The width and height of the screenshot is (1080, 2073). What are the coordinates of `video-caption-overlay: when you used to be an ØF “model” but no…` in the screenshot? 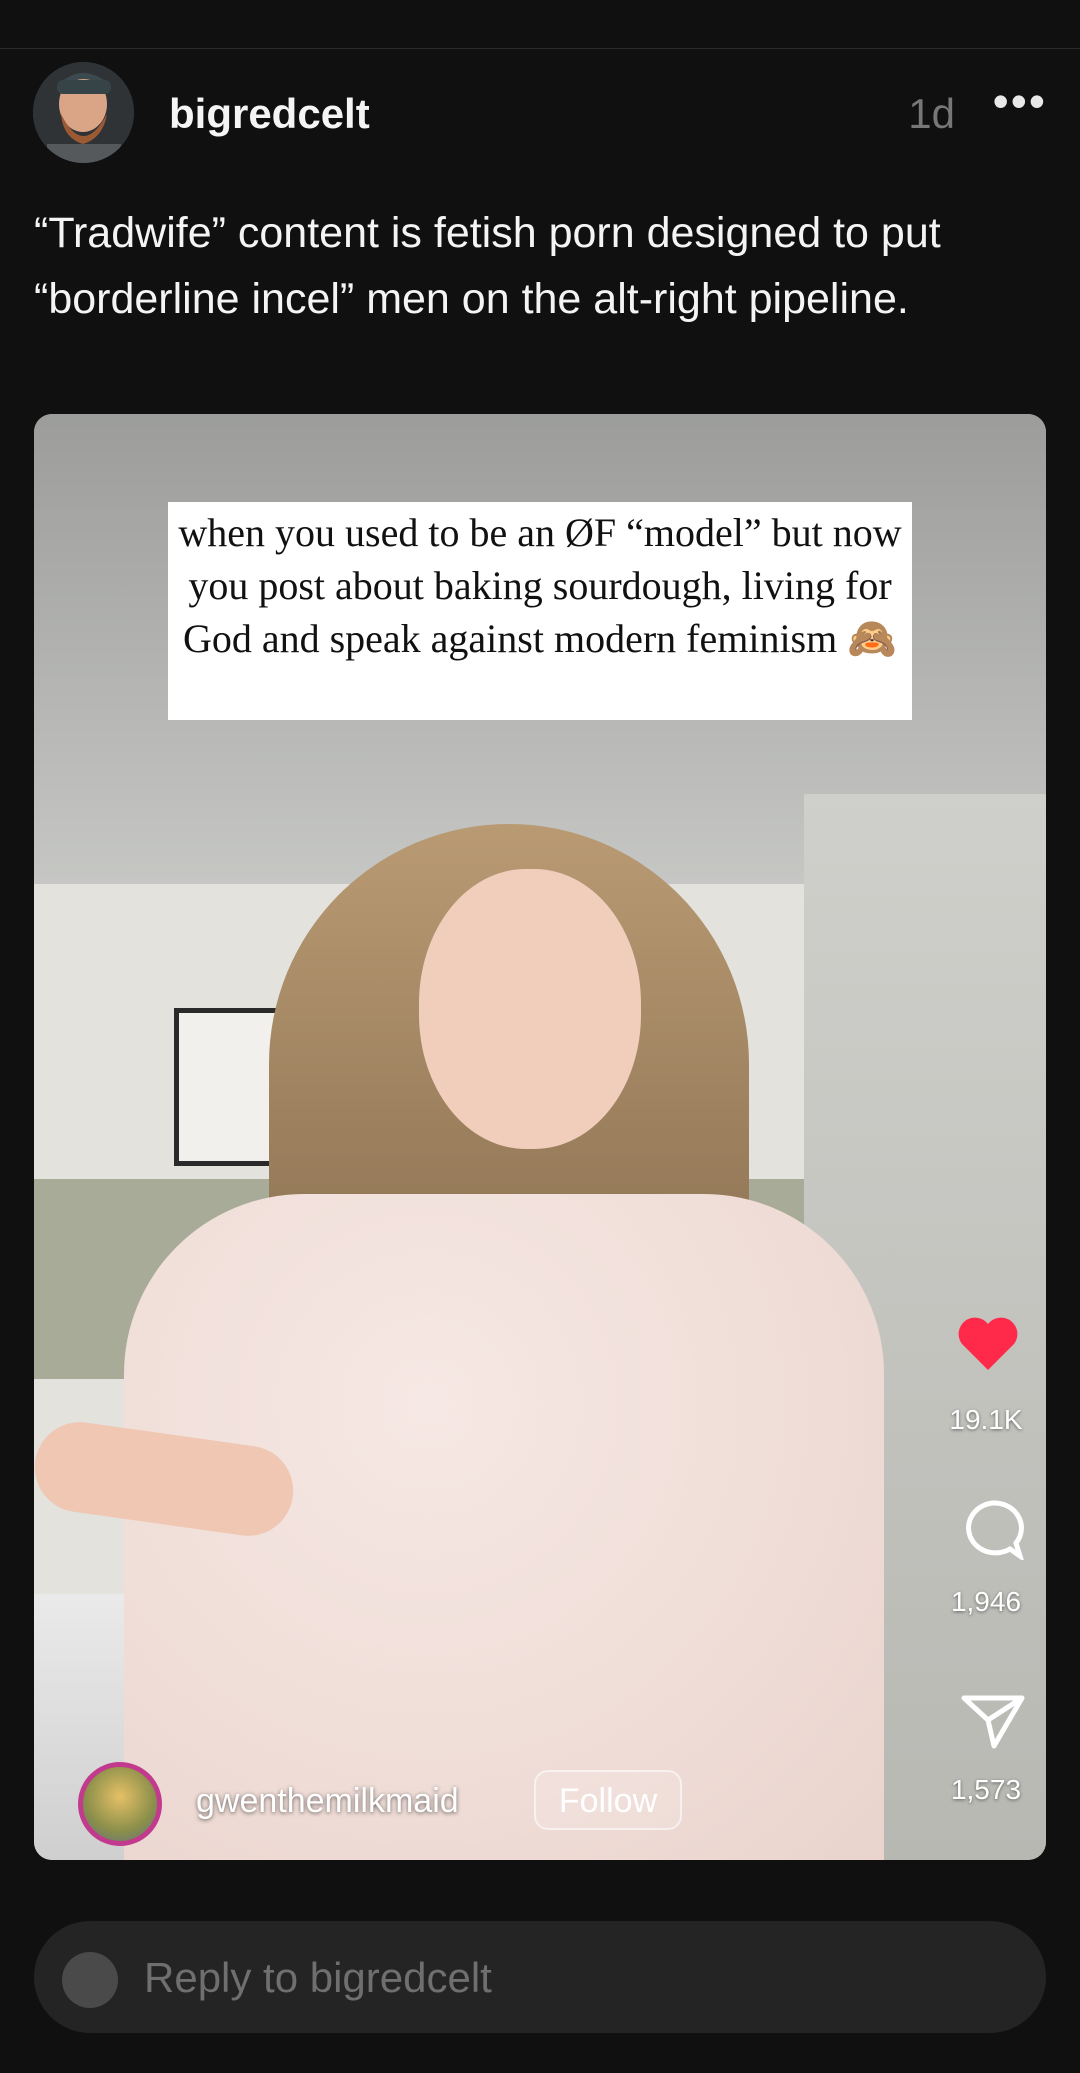 It's located at (540, 611).